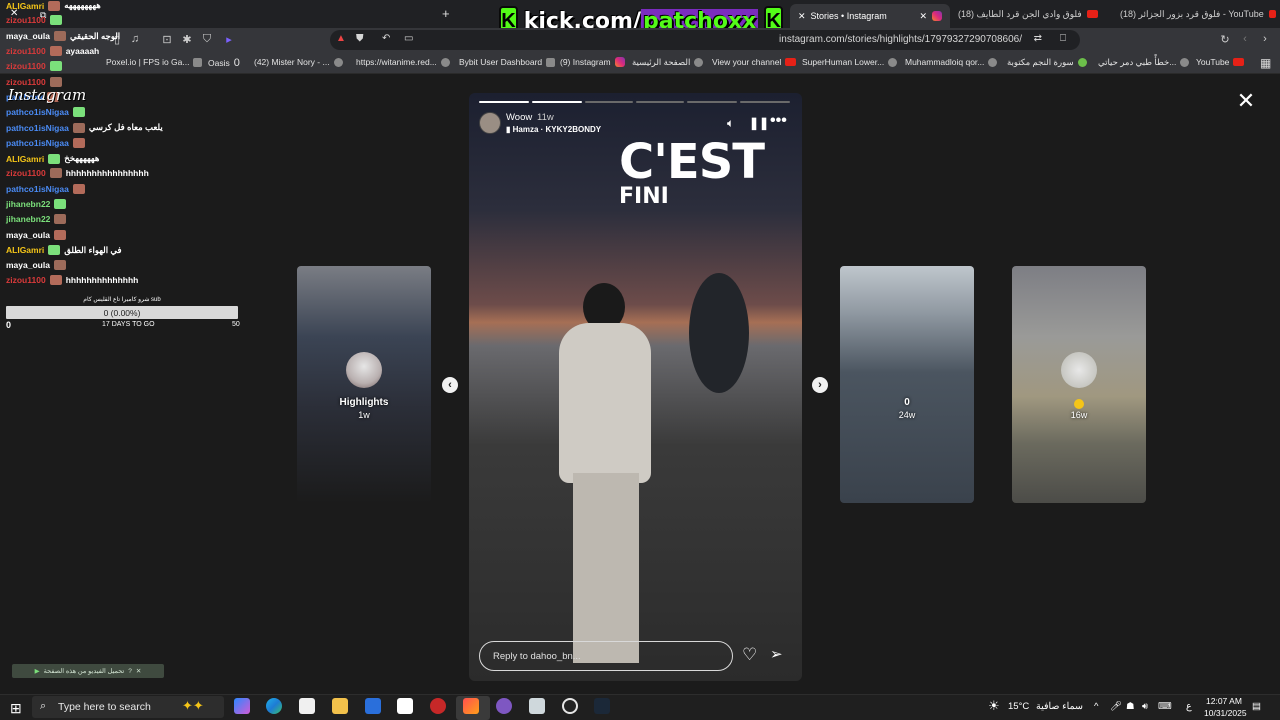 Image resolution: width=1280 pixels, height=720 pixels. I want to click on weather-icon: ☀, so click(994, 706).